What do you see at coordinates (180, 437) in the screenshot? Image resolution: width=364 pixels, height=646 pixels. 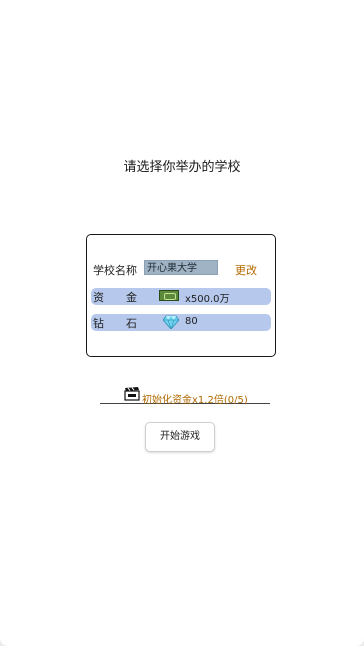 I see `start-game-button: 开始游戏` at bounding box center [180, 437].